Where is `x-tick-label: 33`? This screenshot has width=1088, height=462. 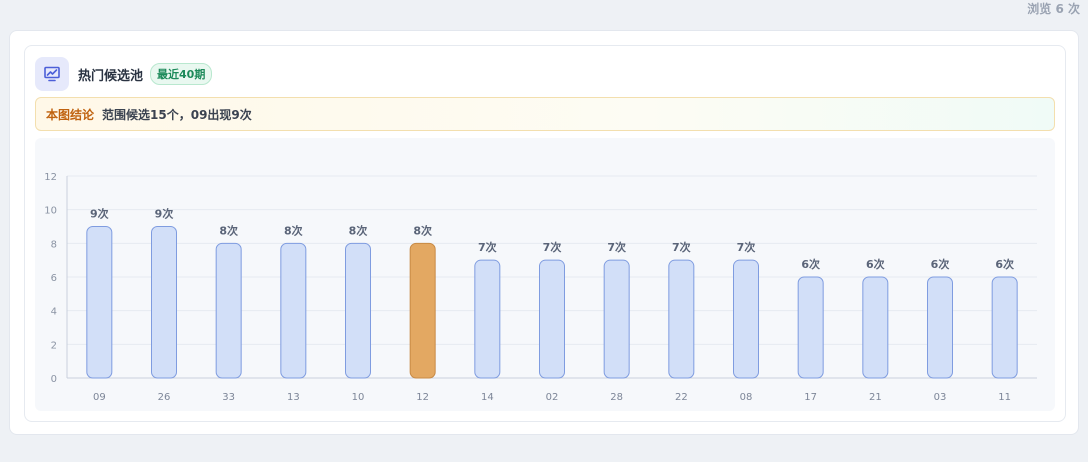 x-tick-label: 33 is located at coordinates (228, 397).